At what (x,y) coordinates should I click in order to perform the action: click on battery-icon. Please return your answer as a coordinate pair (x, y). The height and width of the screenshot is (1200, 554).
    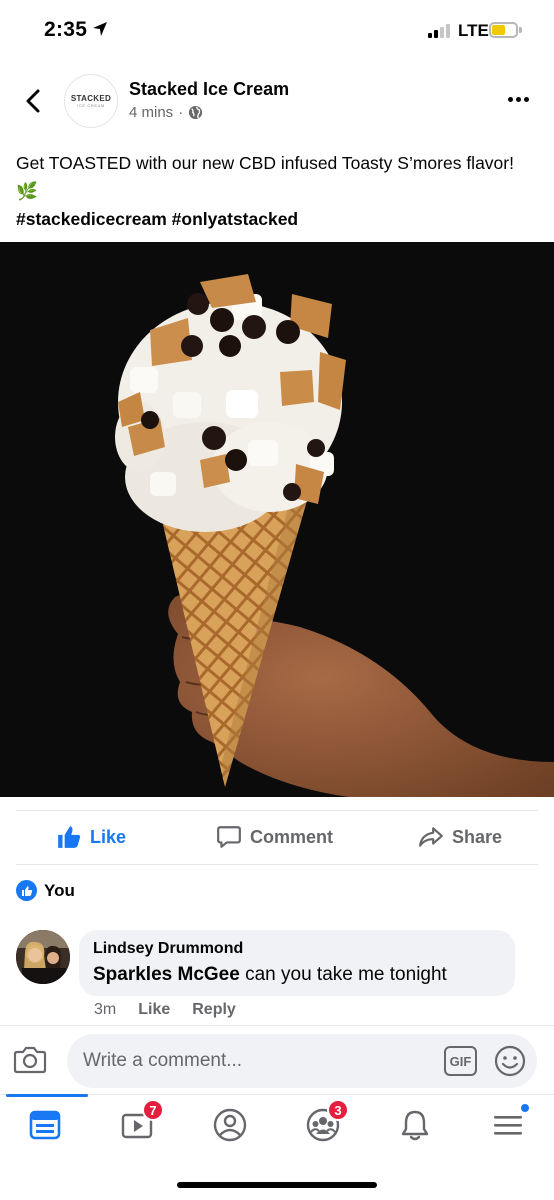
    Looking at the image, I should click on (503, 30).